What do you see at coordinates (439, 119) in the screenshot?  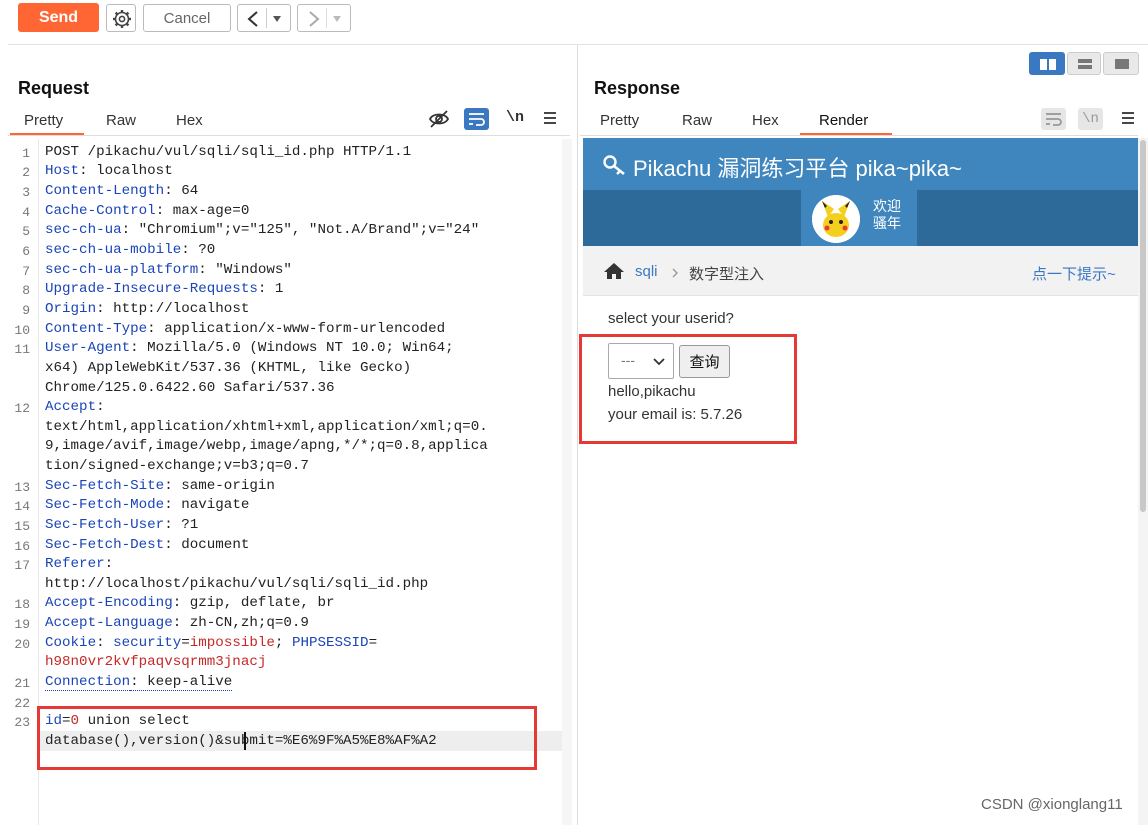 I see `hide-nonprintable-icon` at bounding box center [439, 119].